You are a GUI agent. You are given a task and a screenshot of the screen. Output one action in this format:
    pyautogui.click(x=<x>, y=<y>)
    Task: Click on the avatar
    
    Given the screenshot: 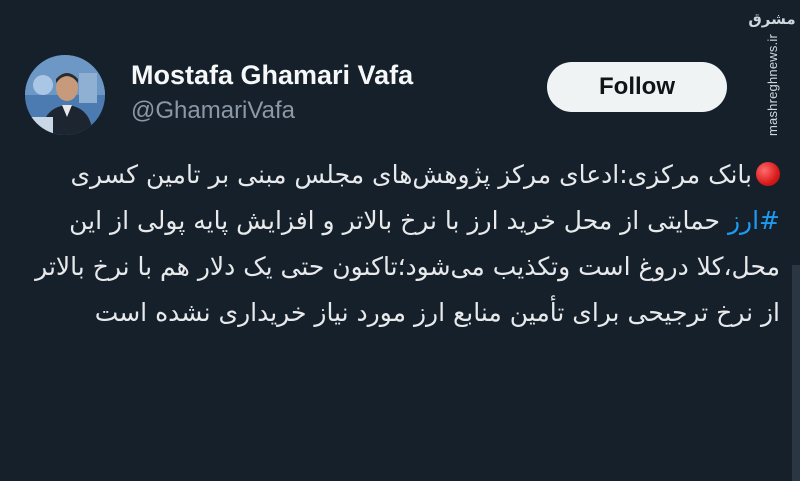 What is the action you would take?
    pyautogui.click(x=65, y=95)
    